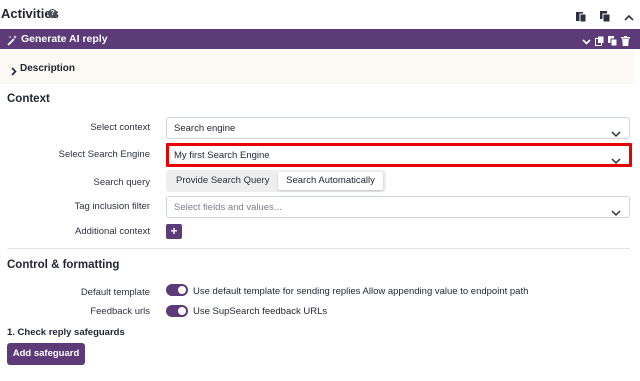  What do you see at coordinates (14, 72) in the screenshot?
I see `chevron-right-icon` at bounding box center [14, 72].